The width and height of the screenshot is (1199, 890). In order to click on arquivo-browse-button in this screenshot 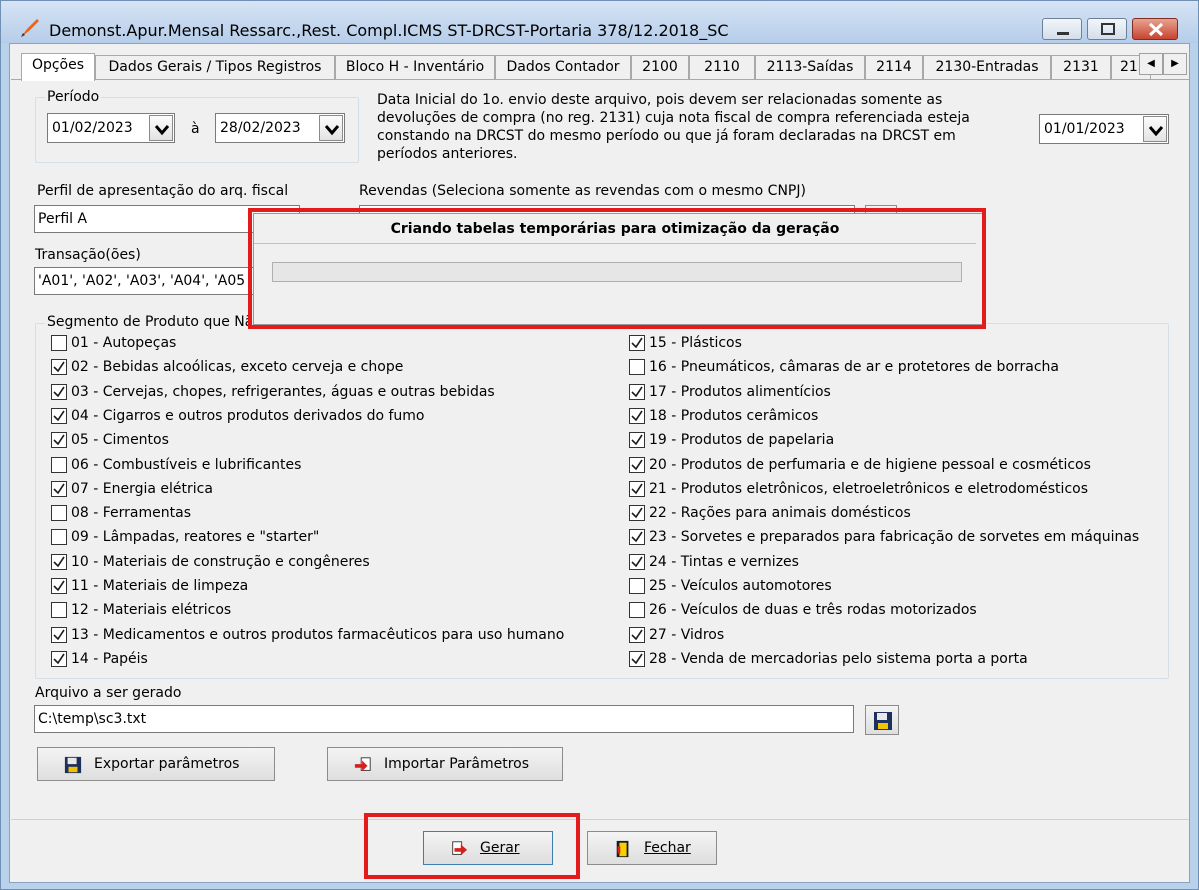, I will do `click(882, 720)`.